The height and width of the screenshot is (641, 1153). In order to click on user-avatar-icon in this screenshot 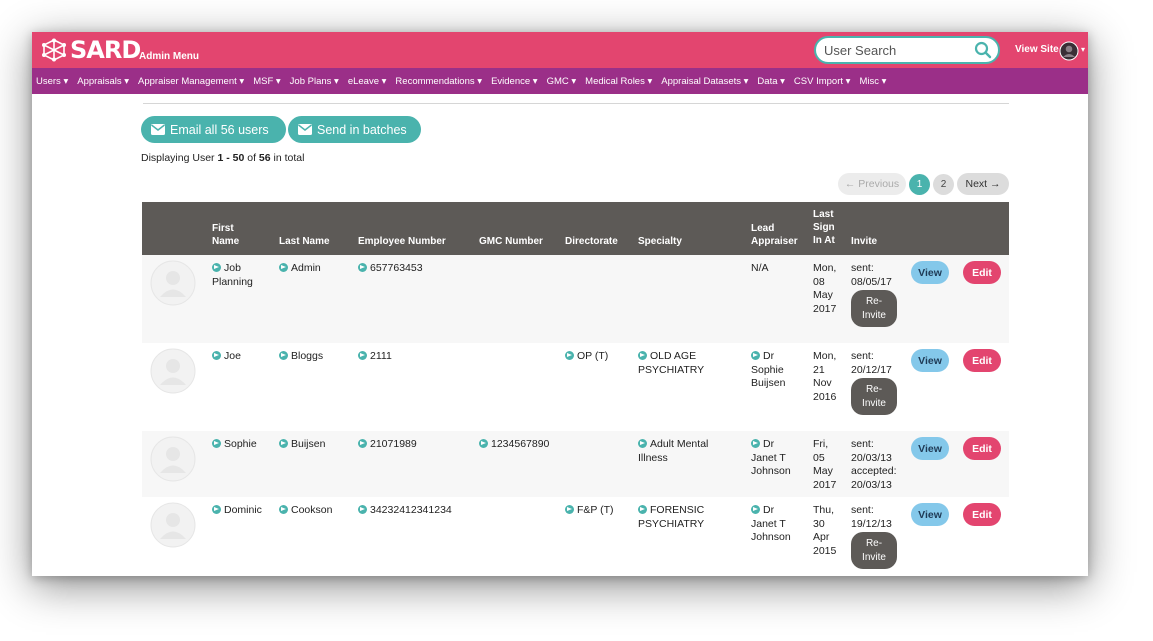, I will do `click(1069, 51)`.